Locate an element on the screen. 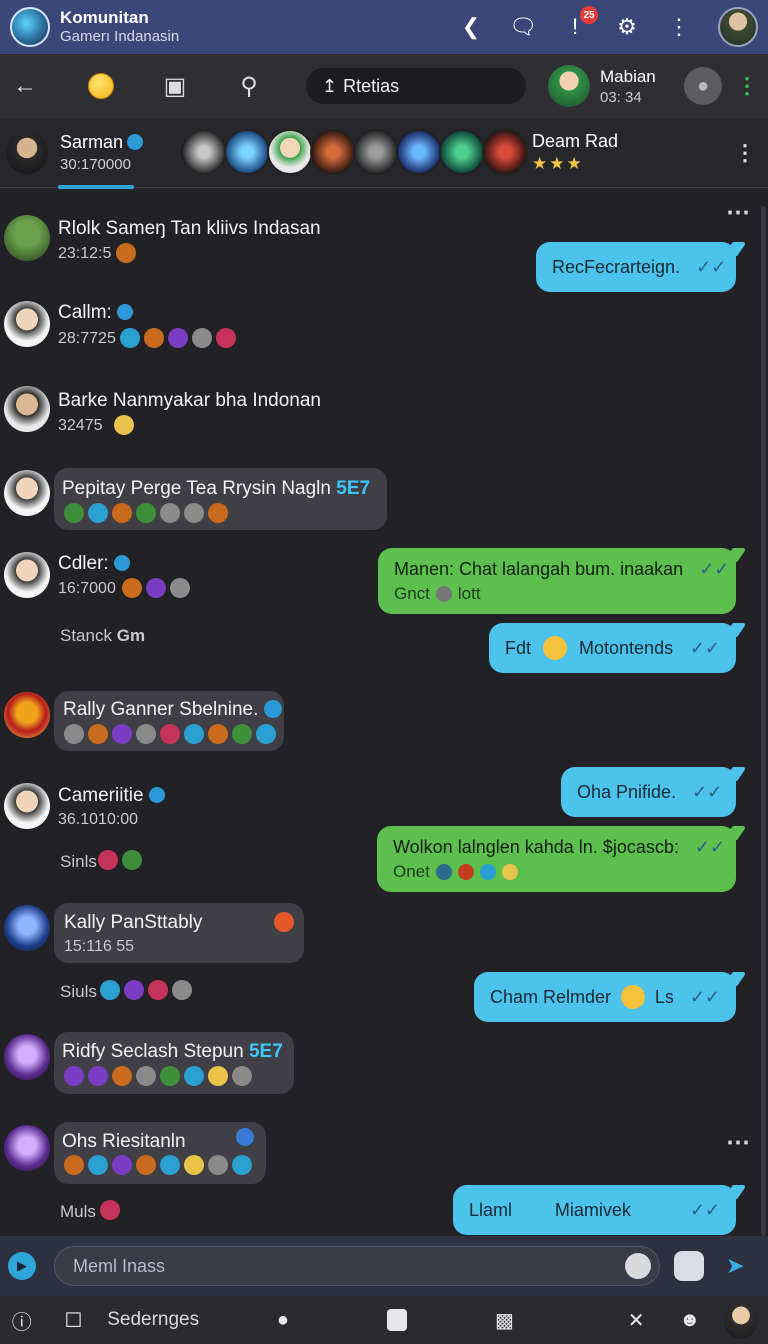 The image size is (768, 1344). profile-nav-avatar is located at coordinates (741, 1320).